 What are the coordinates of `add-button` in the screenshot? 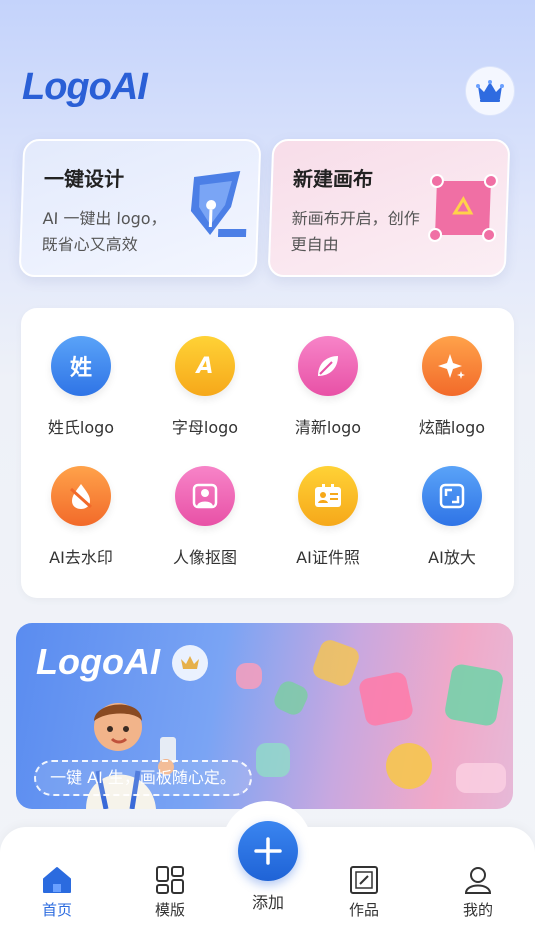 It's located at (268, 851).